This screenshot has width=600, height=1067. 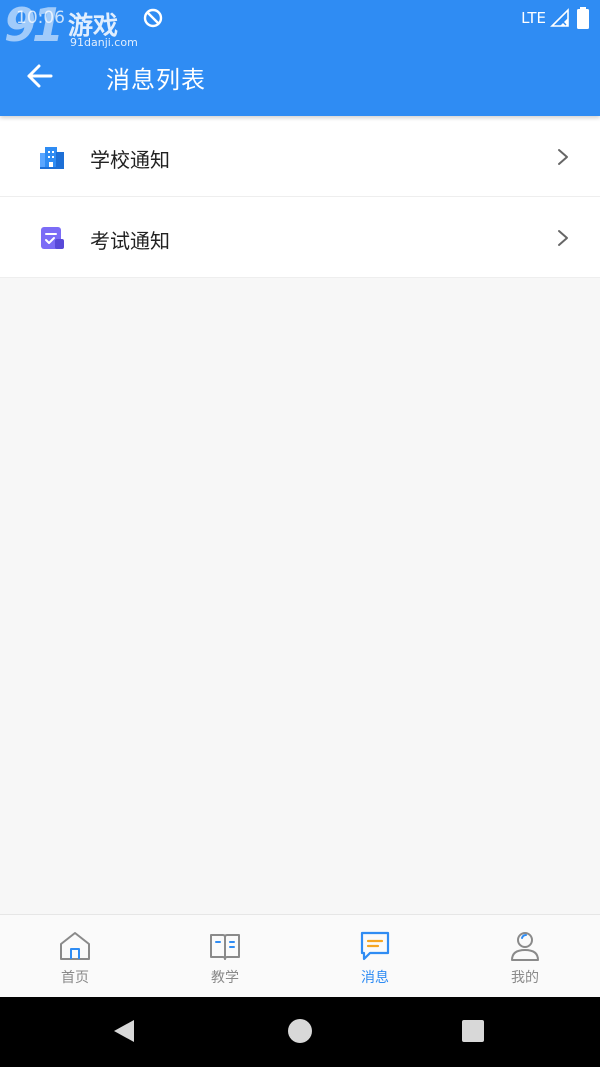 I want to click on back-button, so click(x=40, y=76).